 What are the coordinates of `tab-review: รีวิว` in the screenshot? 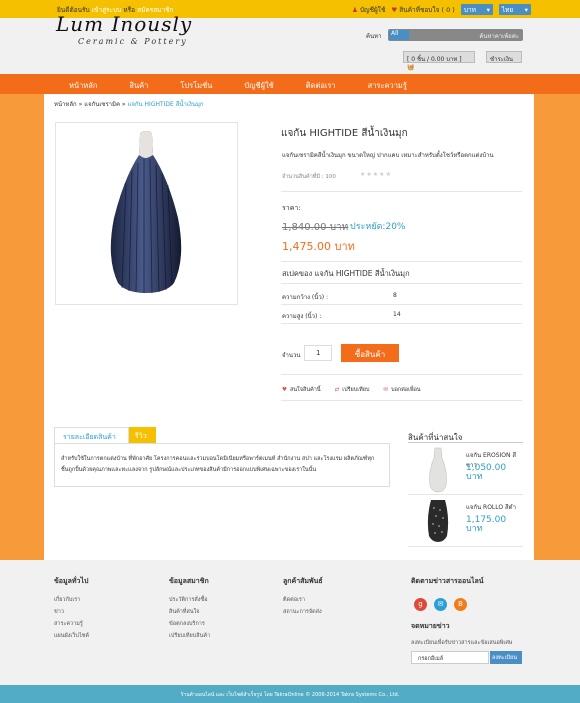 It's located at (142, 435).